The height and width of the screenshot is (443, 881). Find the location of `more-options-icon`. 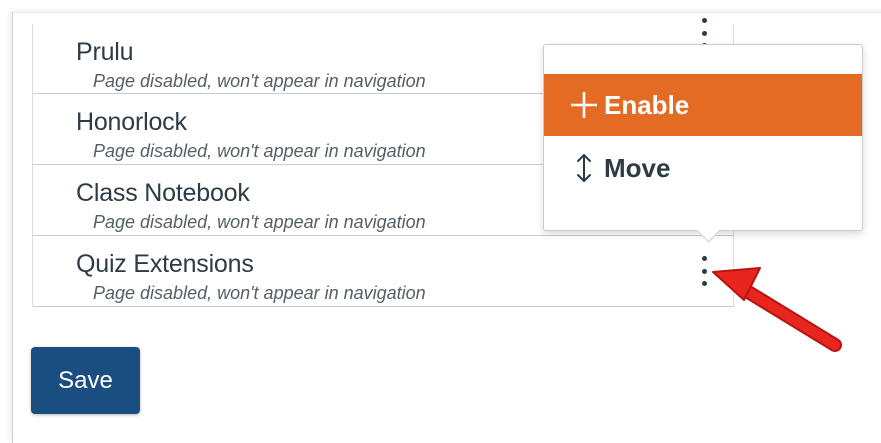

more-options-icon is located at coordinates (704, 271).